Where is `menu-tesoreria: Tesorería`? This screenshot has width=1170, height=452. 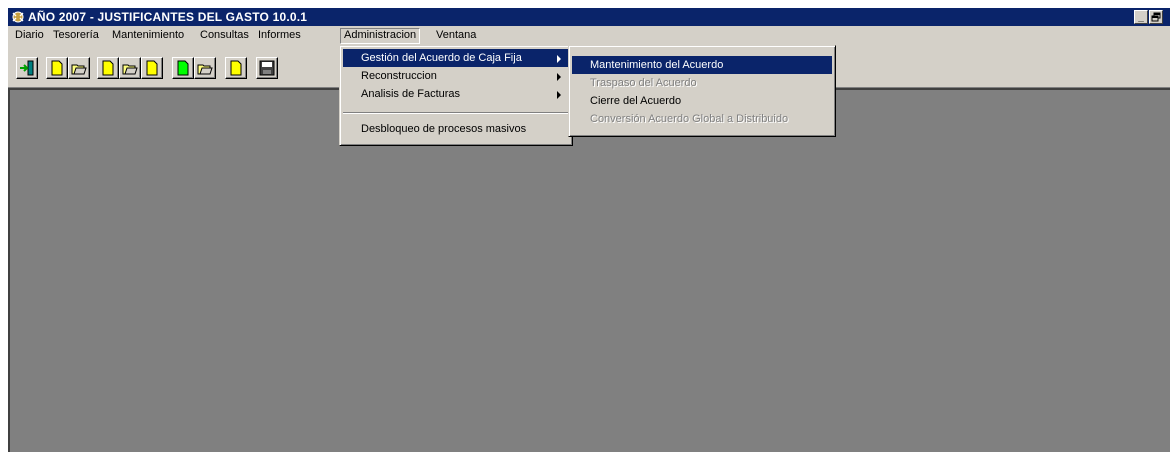 menu-tesoreria: Tesorería is located at coordinates (76, 35).